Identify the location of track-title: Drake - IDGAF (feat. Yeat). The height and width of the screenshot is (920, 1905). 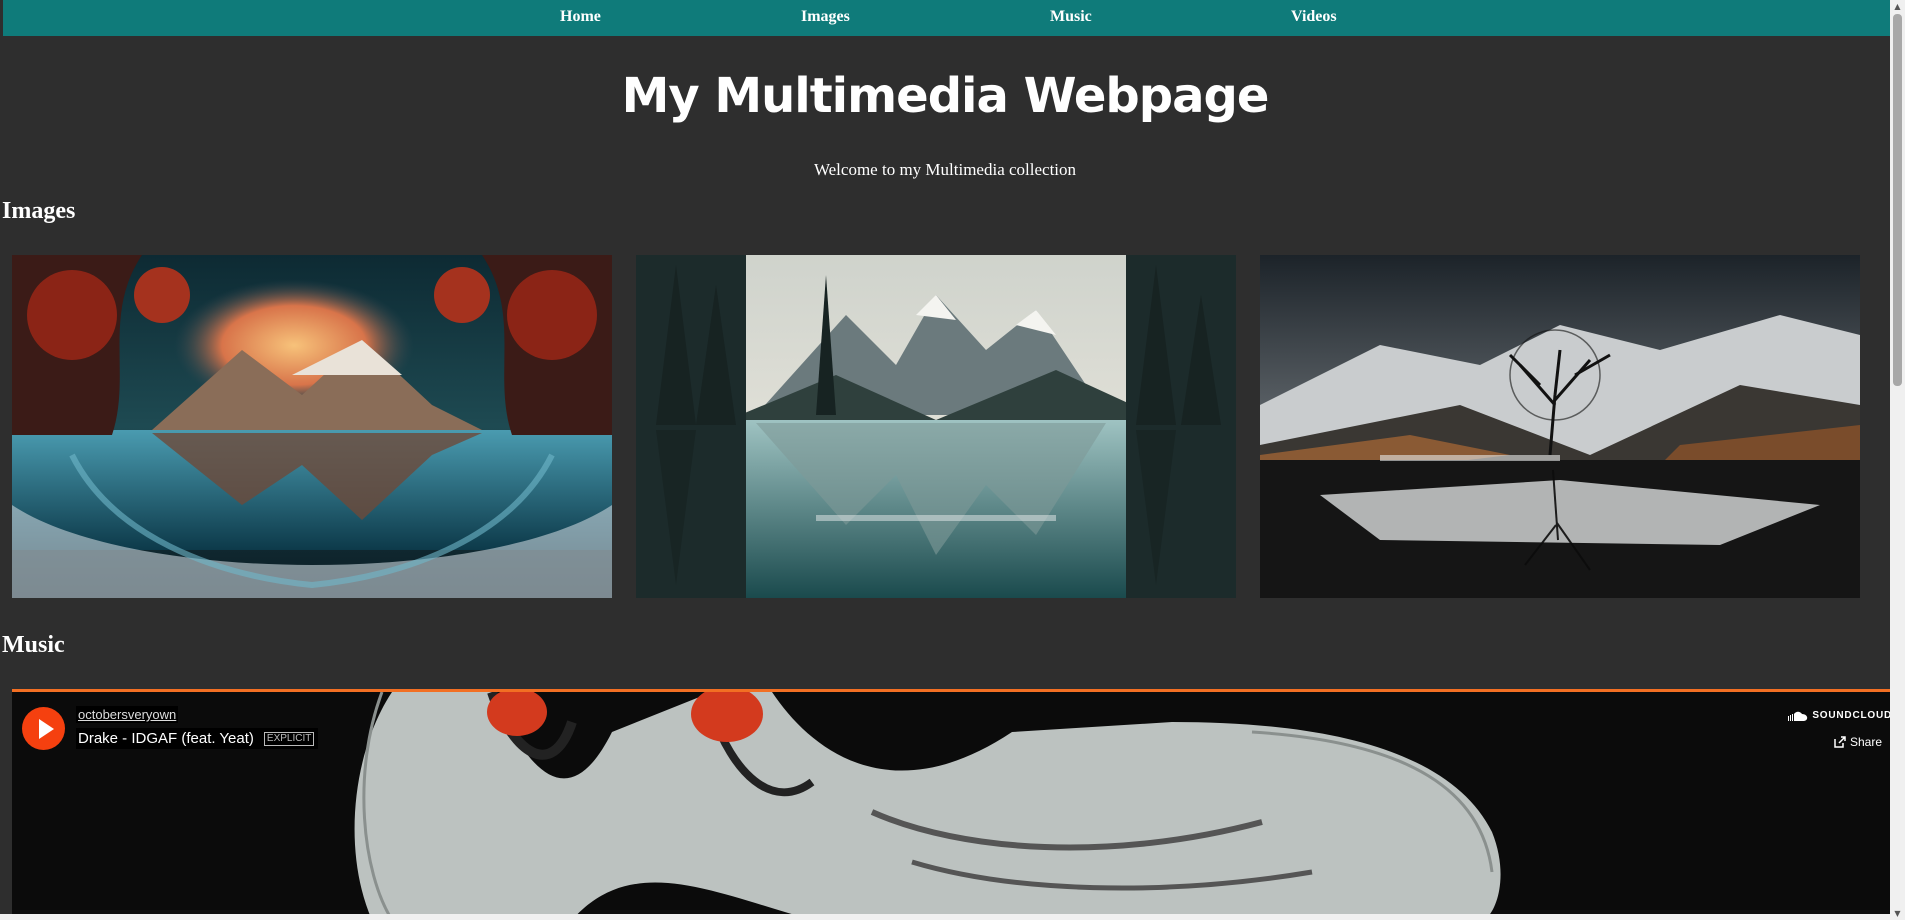
(166, 738).